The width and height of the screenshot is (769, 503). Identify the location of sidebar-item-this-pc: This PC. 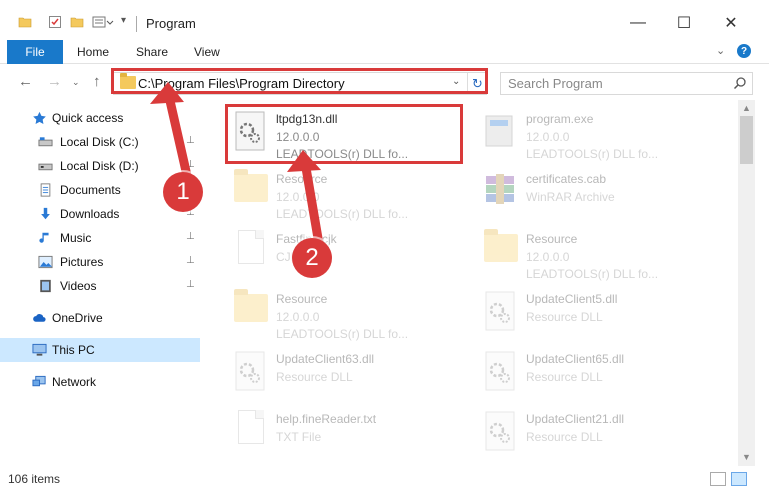
(100, 350).